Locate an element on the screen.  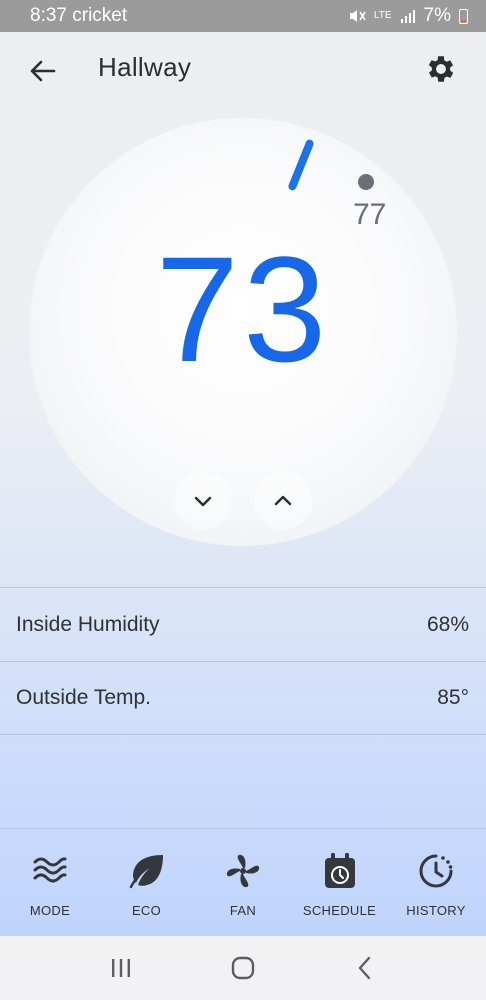
calendar-clock-icon is located at coordinates (340, 871).